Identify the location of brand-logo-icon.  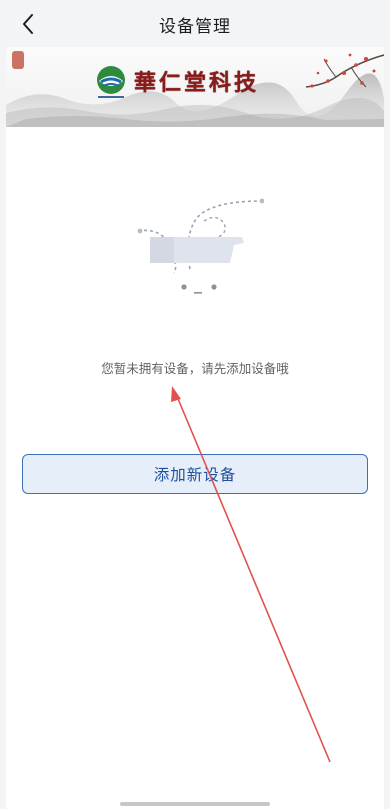
(111, 82).